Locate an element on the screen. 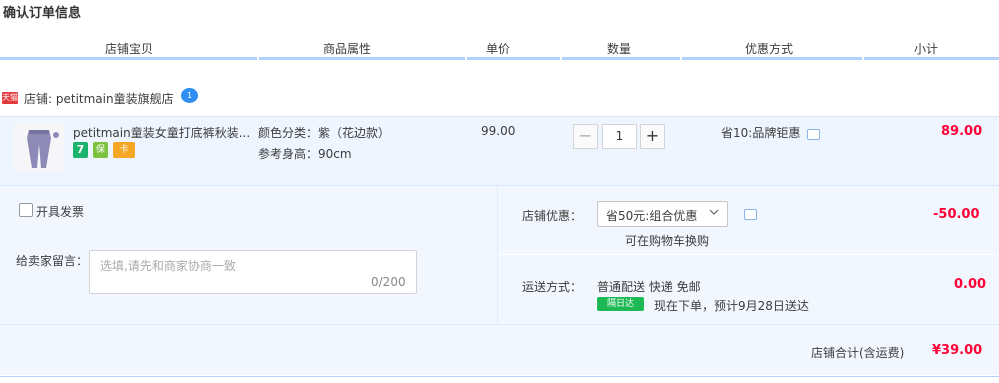 Image resolution: width=999 pixels, height=383 pixels. column-header-quantity: 数量 is located at coordinates (619, 49).